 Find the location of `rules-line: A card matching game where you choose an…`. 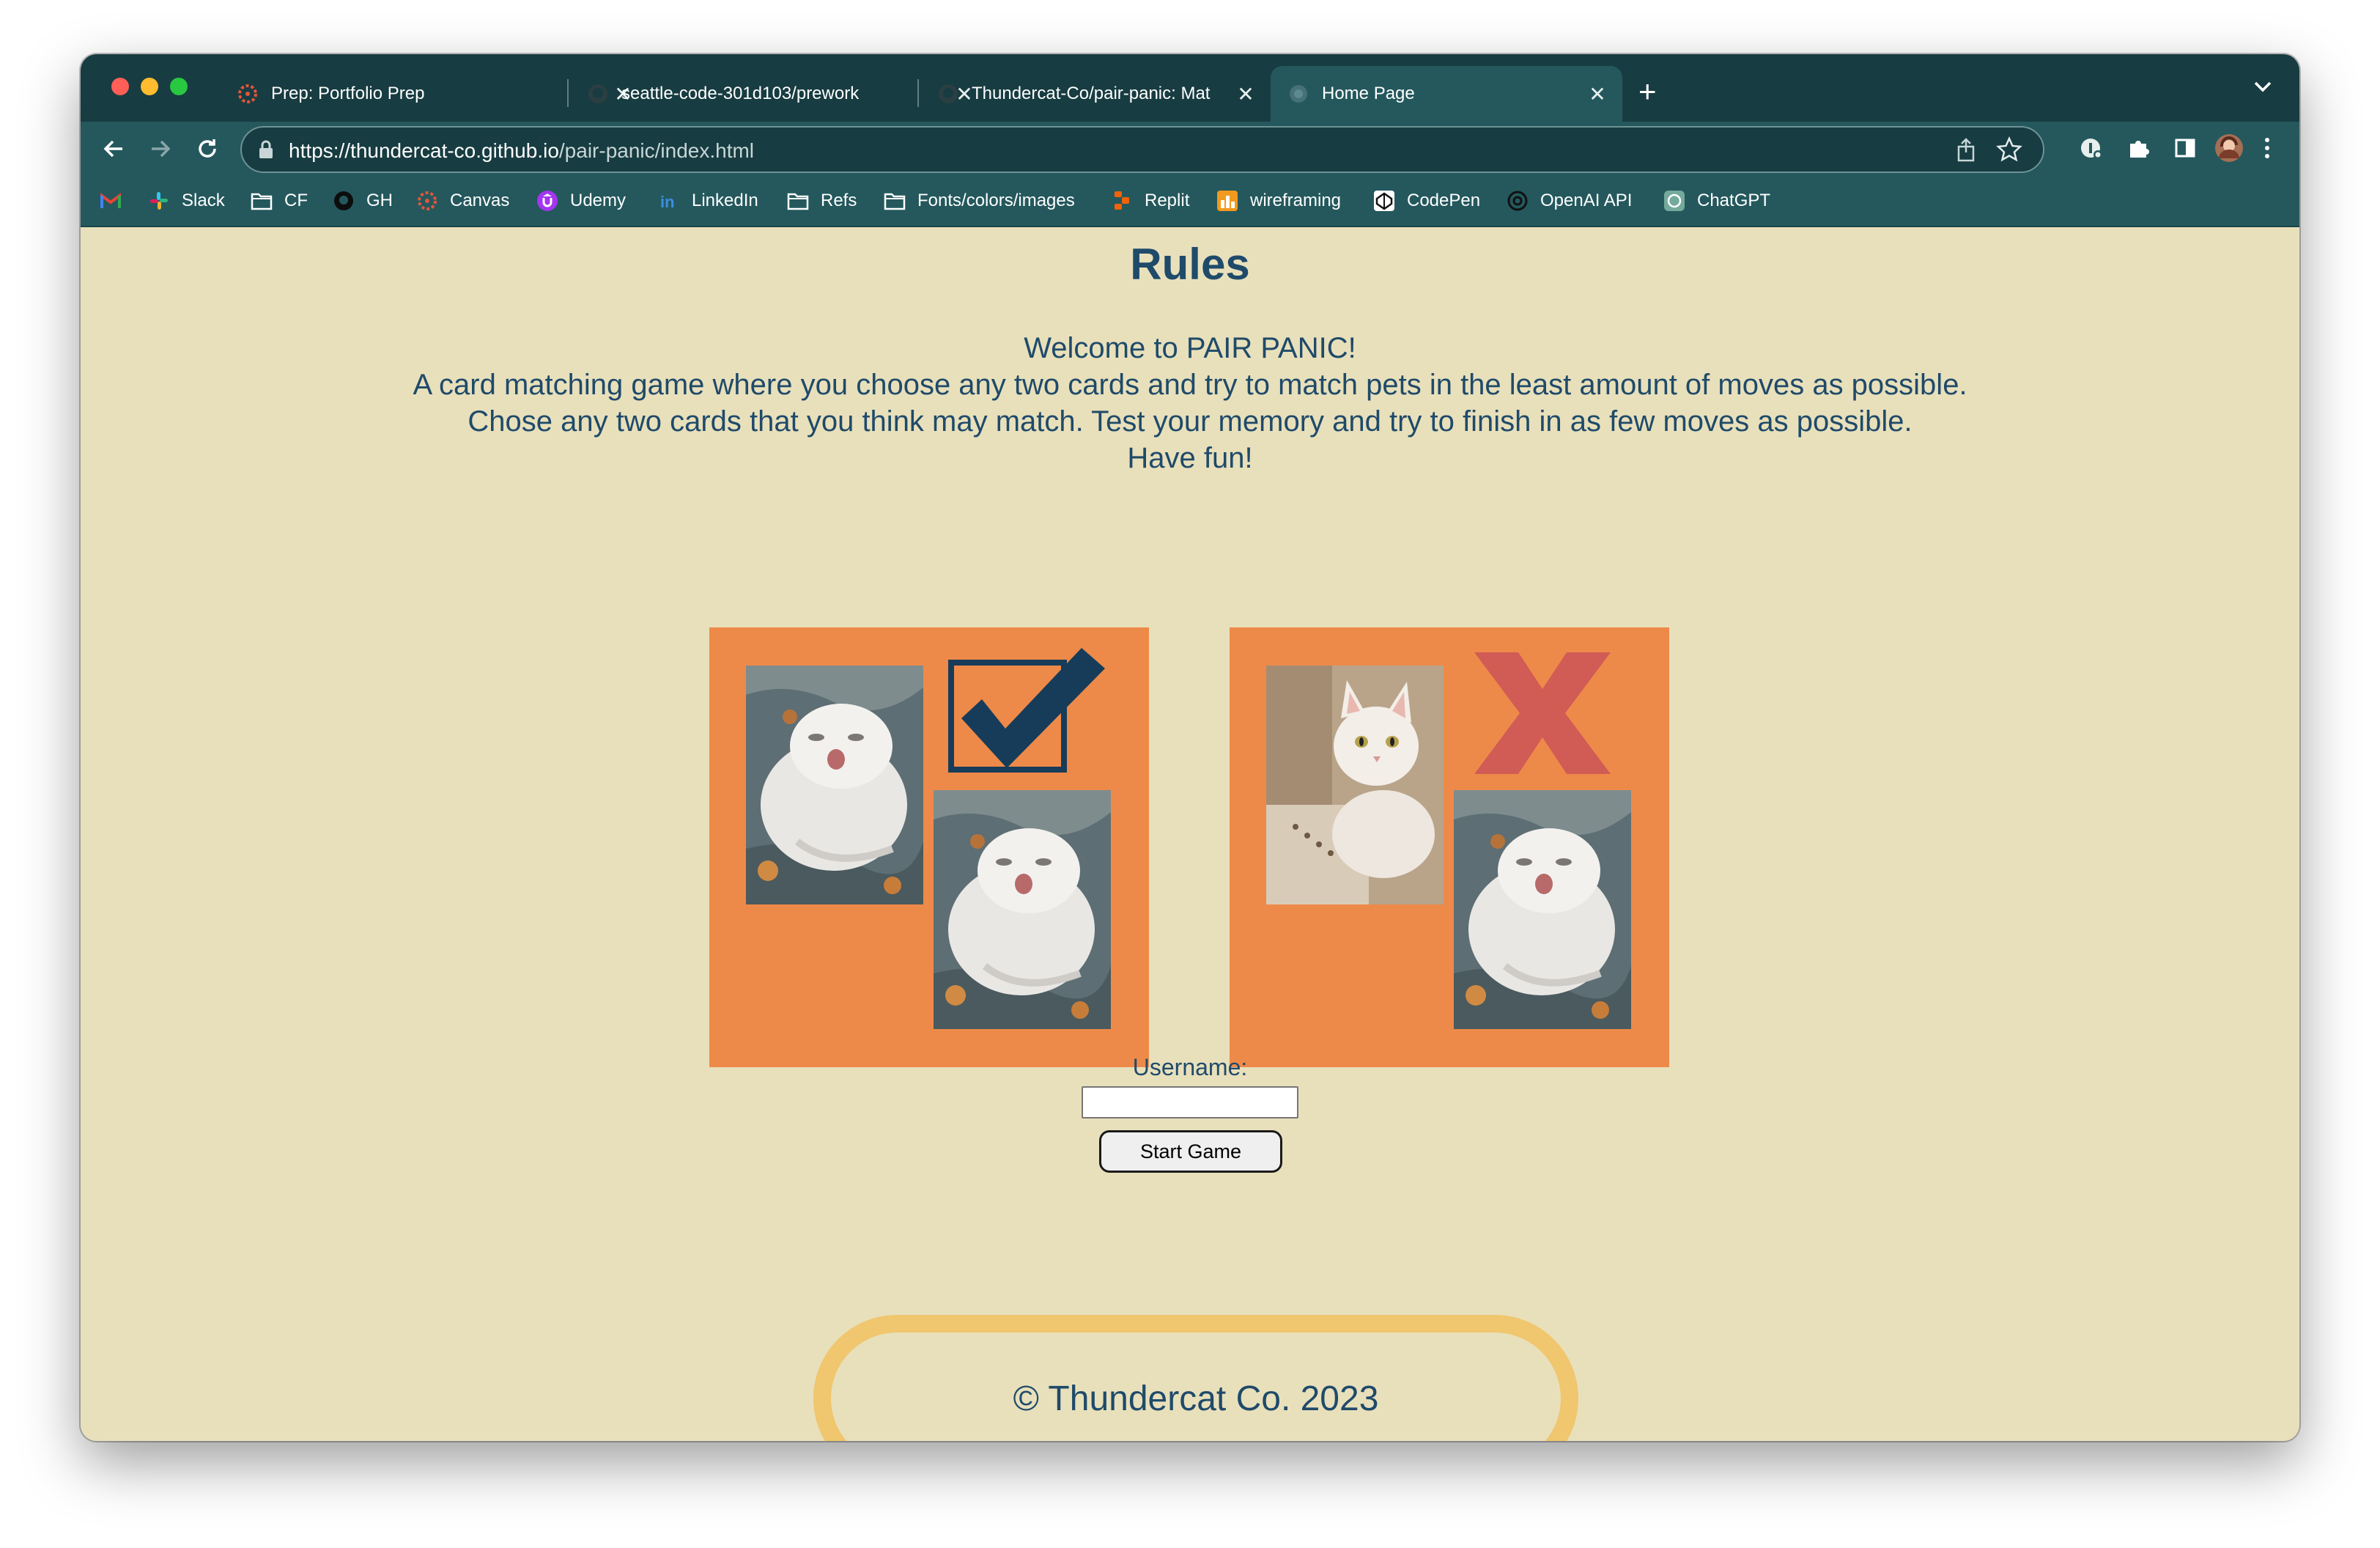

rules-line: A card matching game where you choose an… is located at coordinates (1190, 385).